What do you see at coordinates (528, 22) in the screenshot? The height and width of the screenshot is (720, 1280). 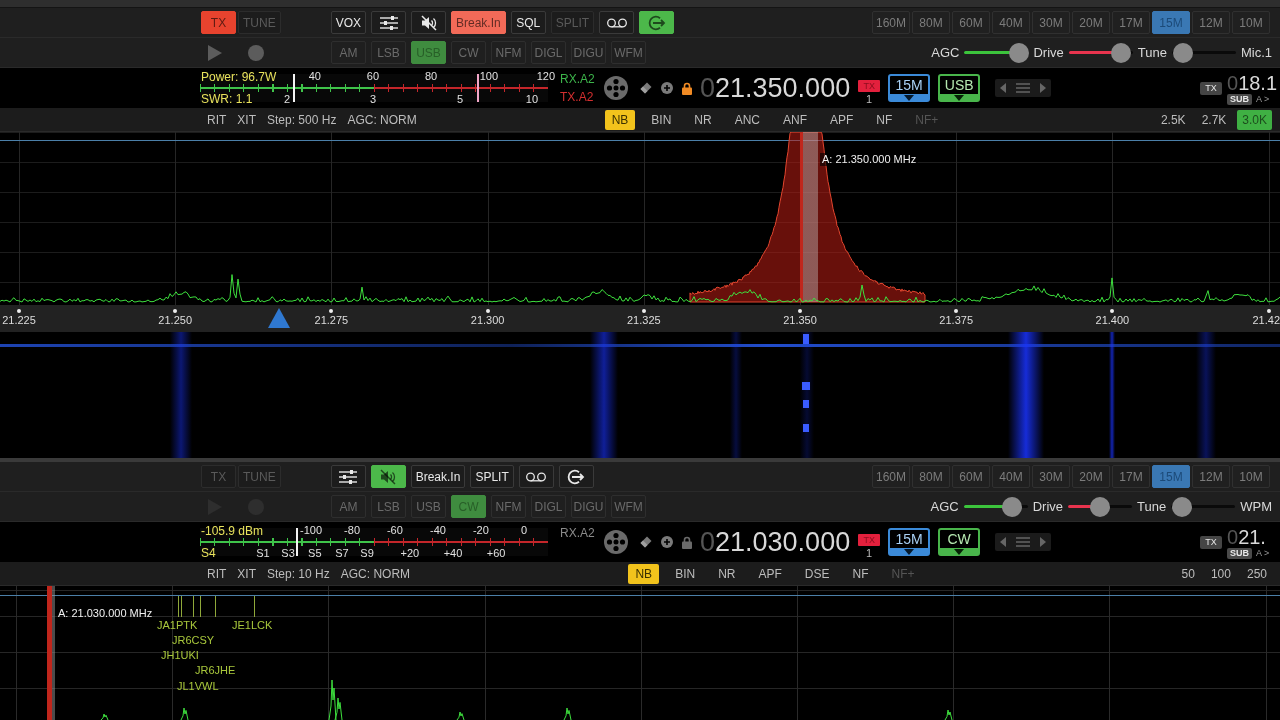 I see `toggle-button: SQL` at bounding box center [528, 22].